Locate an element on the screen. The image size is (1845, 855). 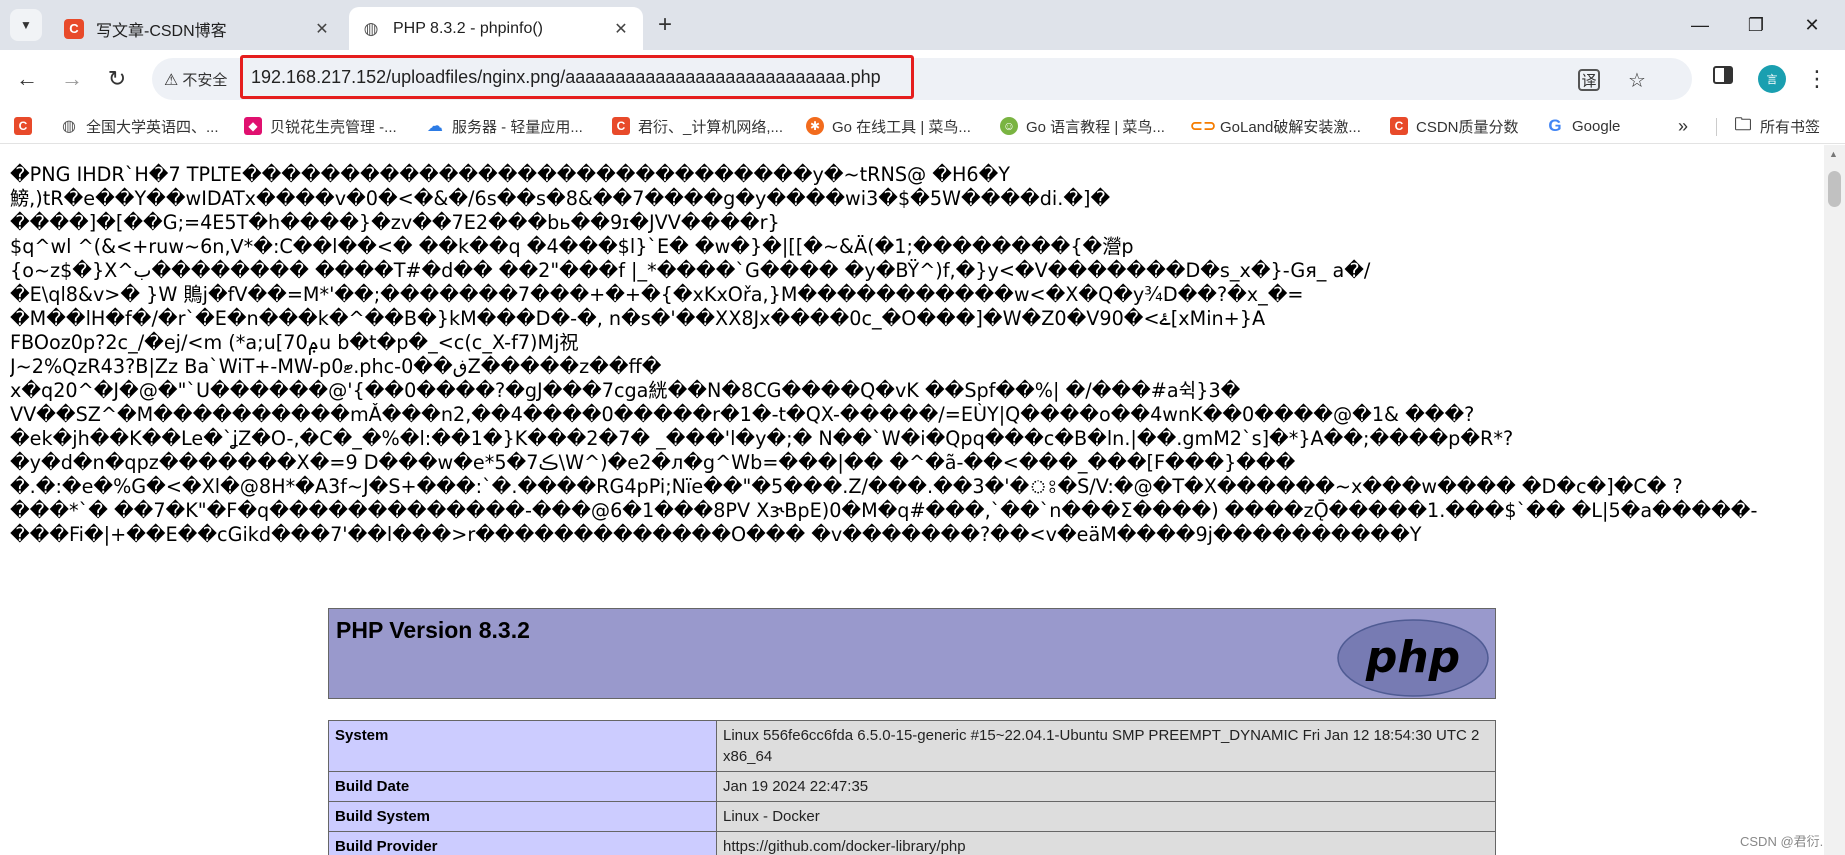
cube-icon: ◆ is located at coordinates (253, 126).